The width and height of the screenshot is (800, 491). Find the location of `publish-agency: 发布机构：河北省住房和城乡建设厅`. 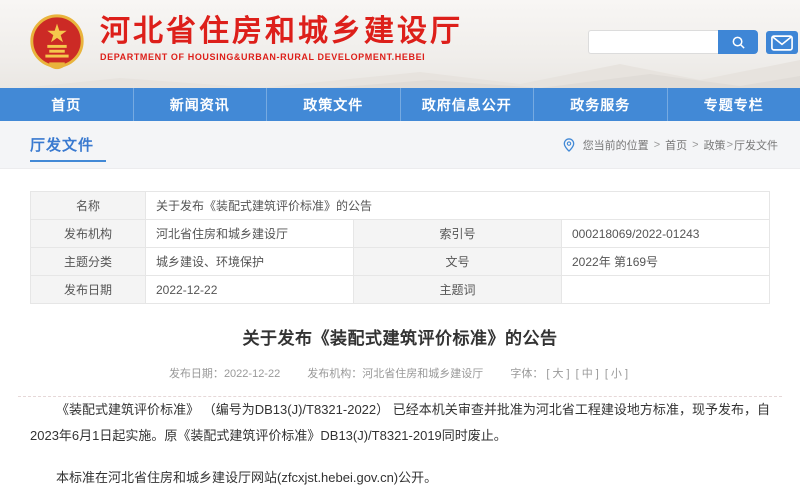

publish-agency: 发布机构：河北省住房和城乡建设厅 is located at coordinates (395, 374).